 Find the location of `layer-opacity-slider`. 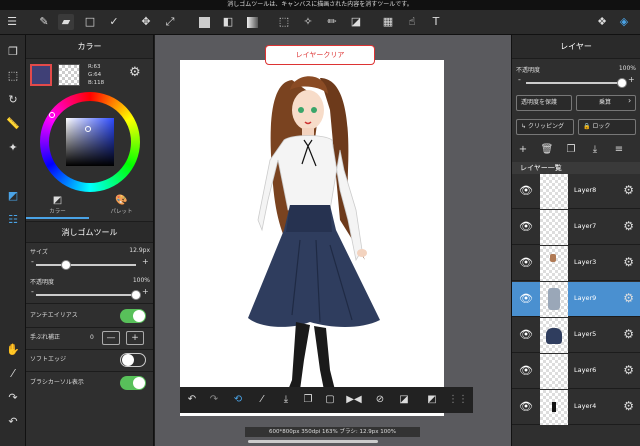

layer-opacity-slider is located at coordinates (576, 83).